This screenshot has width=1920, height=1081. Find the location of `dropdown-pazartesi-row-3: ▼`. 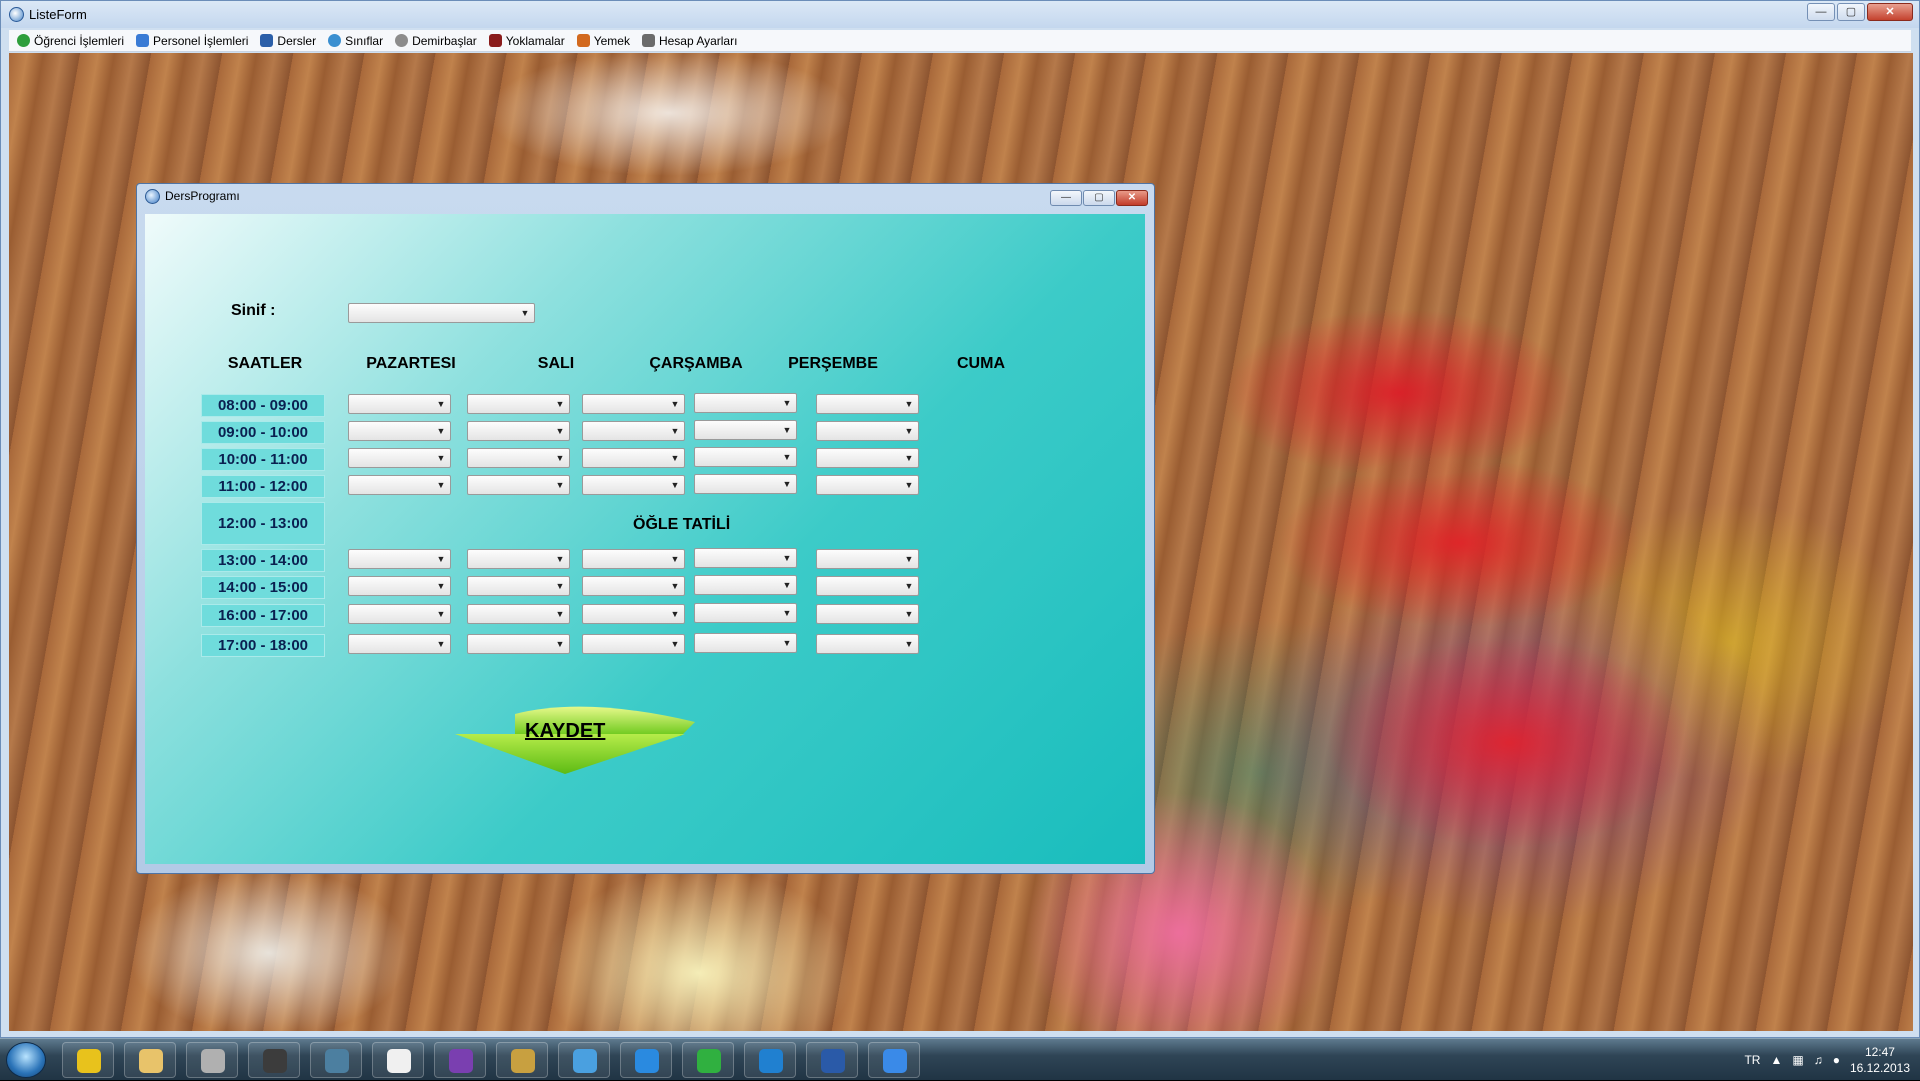

dropdown-pazartesi-row-3: ▼ is located at coordinates (399, 458).